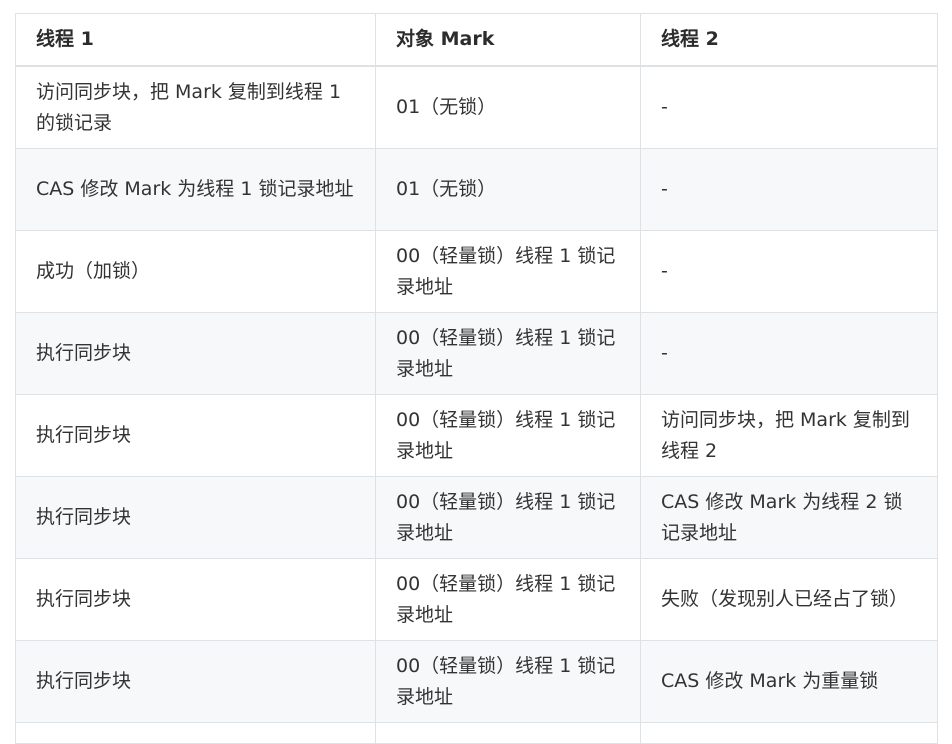  I want to click on table-row: 执行同步块 00（轻量锁）线程 1 锁记录地址 CAS 修改 Mark 为重量锁, so click(476, 681).